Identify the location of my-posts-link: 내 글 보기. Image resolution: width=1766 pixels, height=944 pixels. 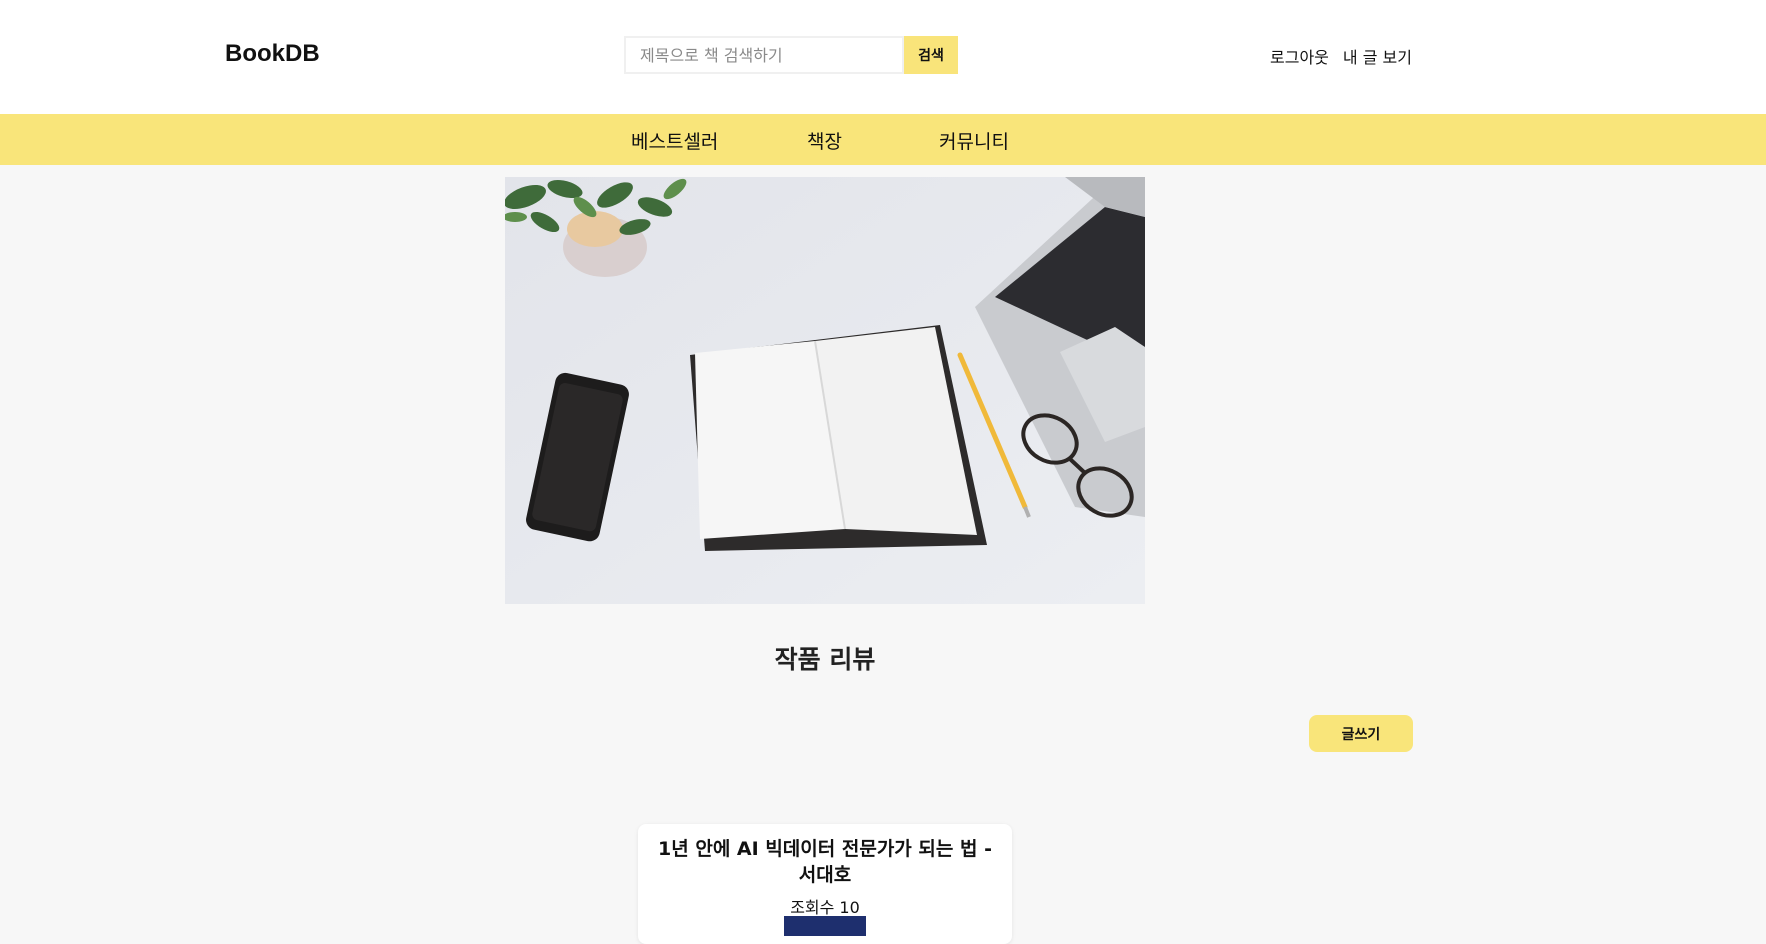
(1377, 56).